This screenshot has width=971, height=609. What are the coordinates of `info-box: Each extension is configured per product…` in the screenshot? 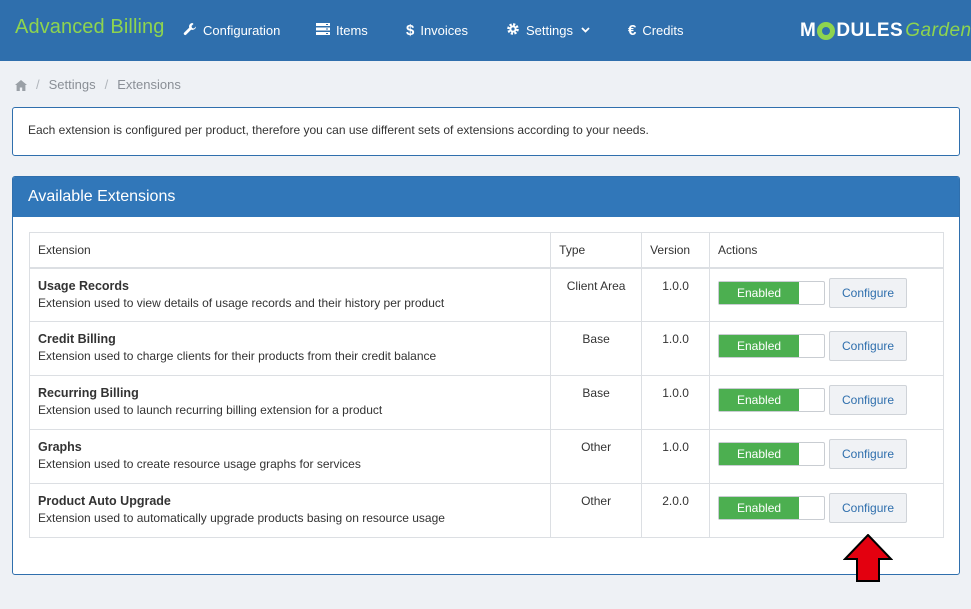 It's located at (486, 131).